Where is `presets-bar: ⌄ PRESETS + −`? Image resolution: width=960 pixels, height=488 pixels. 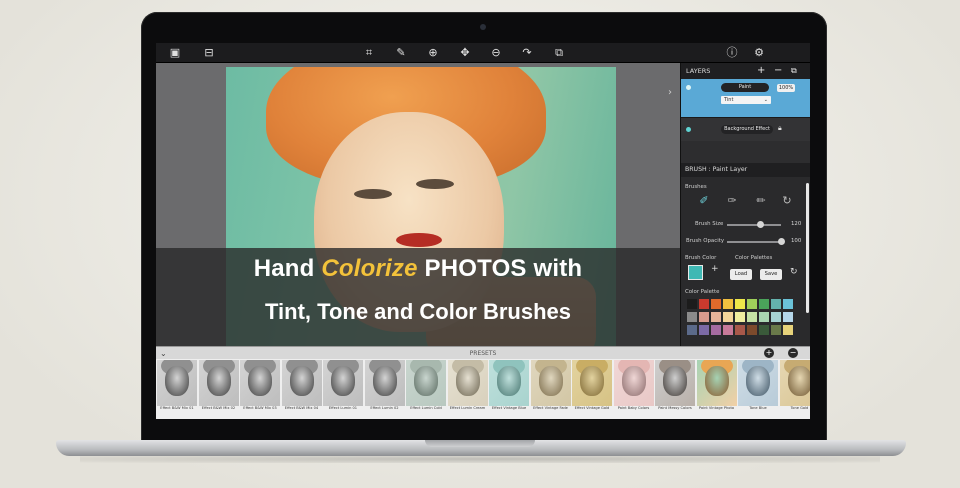 presets-bar: ⌄ PRESETS + − is located at coordinates (483, 352).